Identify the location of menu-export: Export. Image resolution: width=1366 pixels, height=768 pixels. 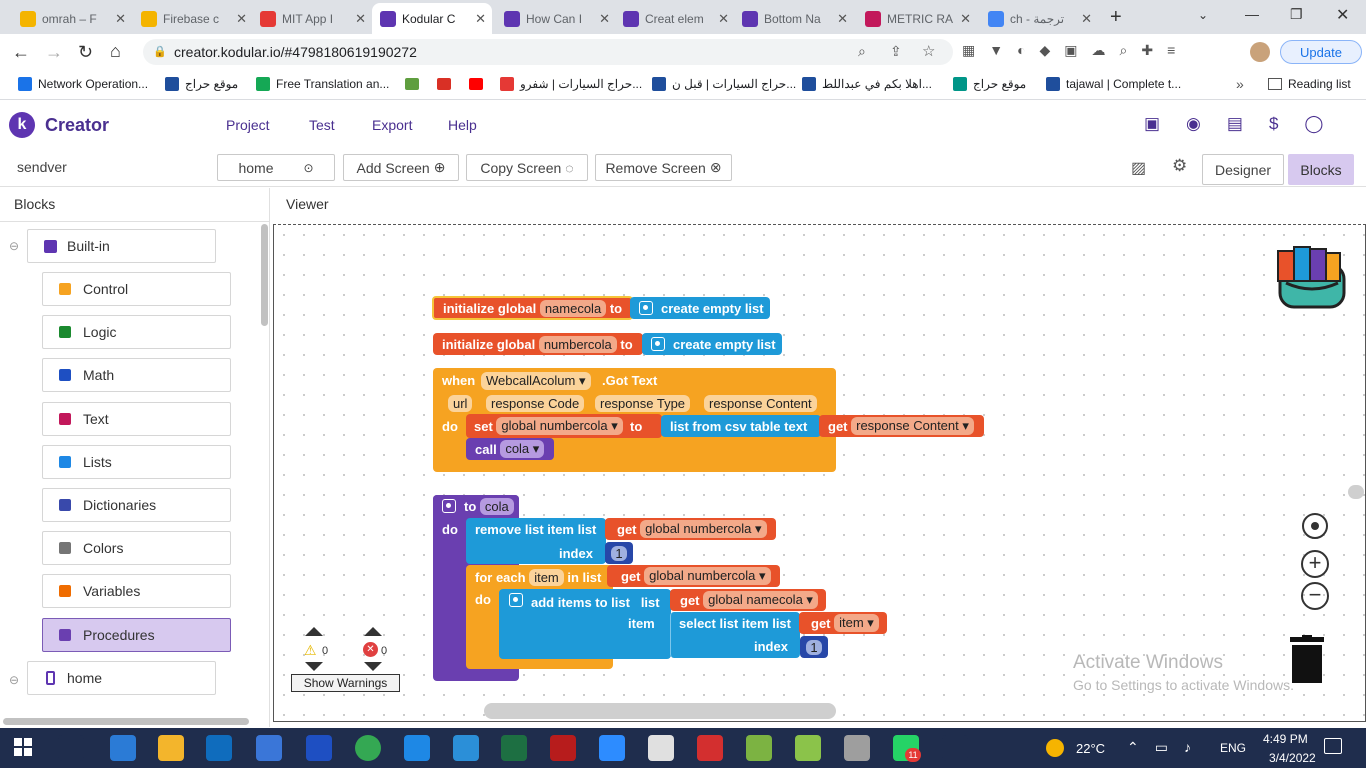
(392, 125).